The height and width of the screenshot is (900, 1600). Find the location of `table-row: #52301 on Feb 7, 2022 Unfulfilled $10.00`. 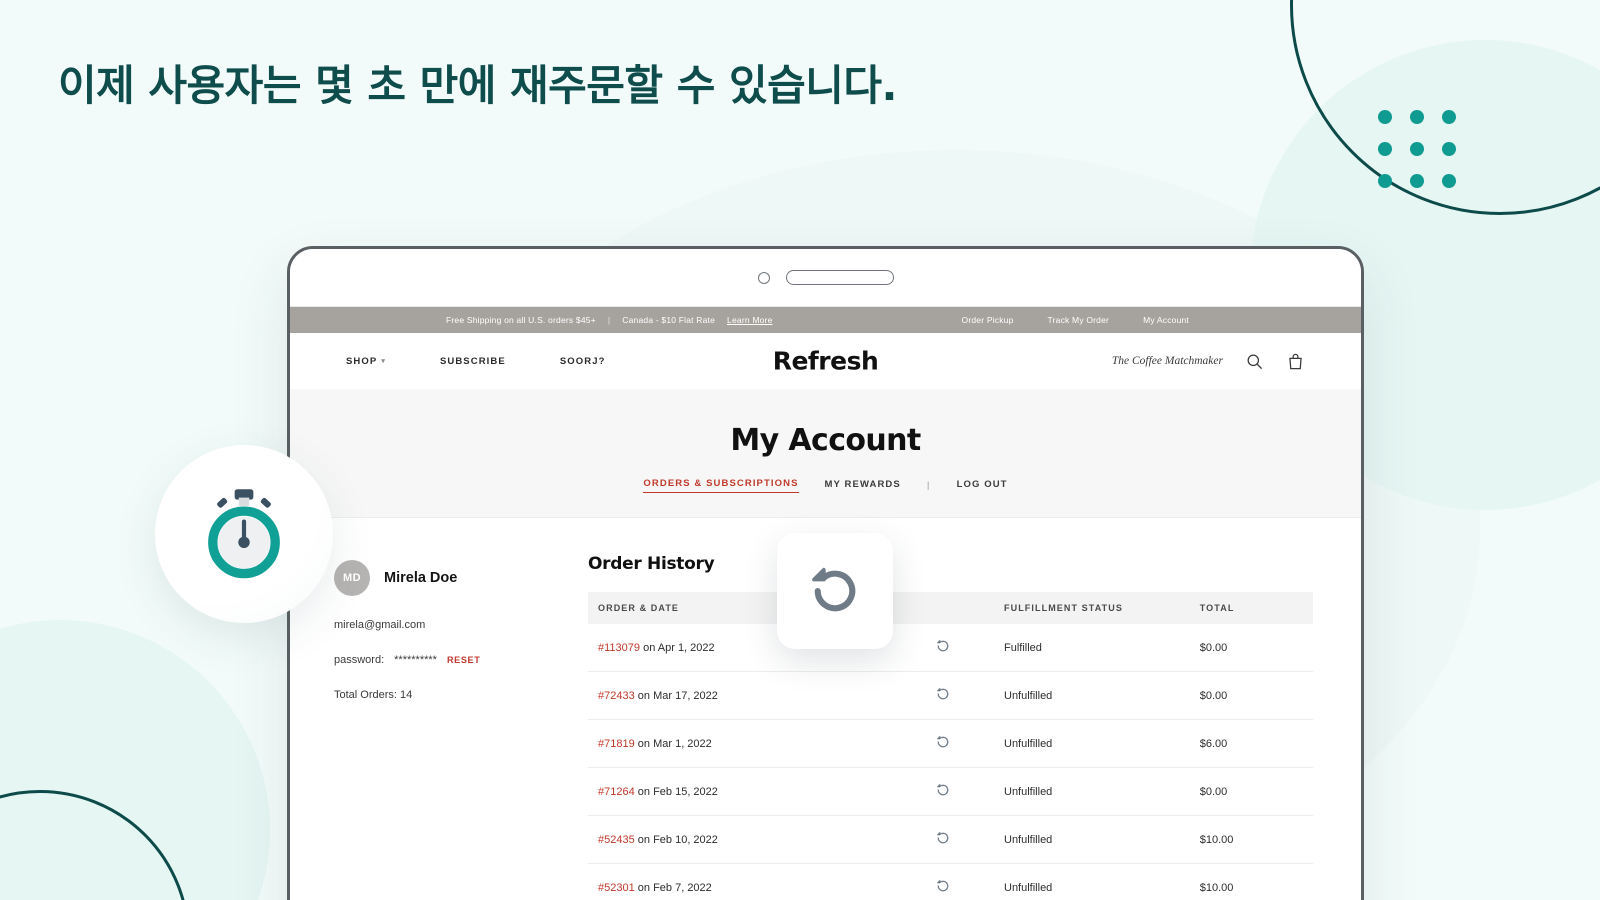

table-row: #52301 on Feb 7, 2022 Unfulfilled $10.00 is located at coordinates (950, 881).